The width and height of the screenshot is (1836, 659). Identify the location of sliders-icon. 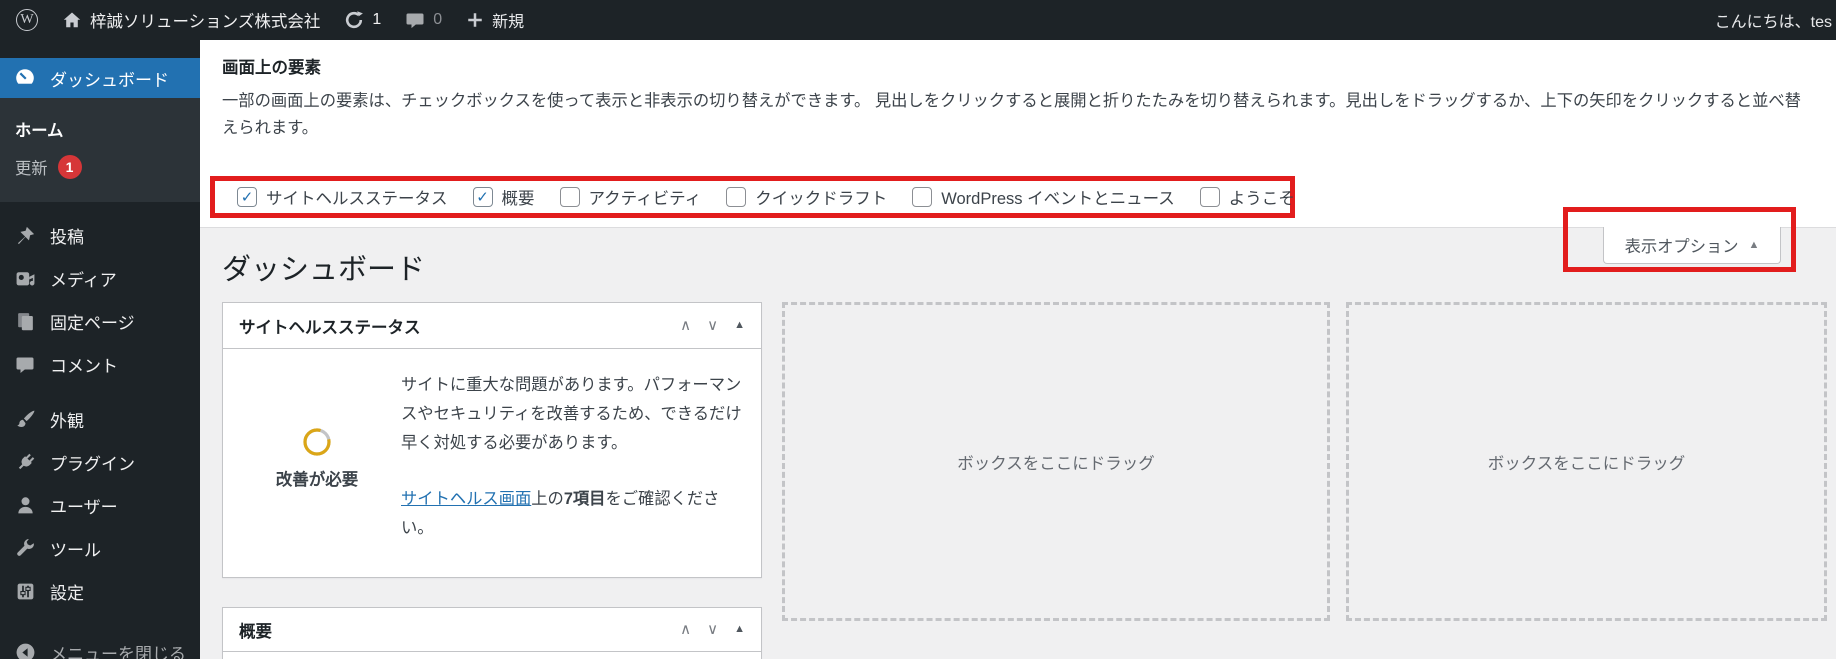
(25, 591).